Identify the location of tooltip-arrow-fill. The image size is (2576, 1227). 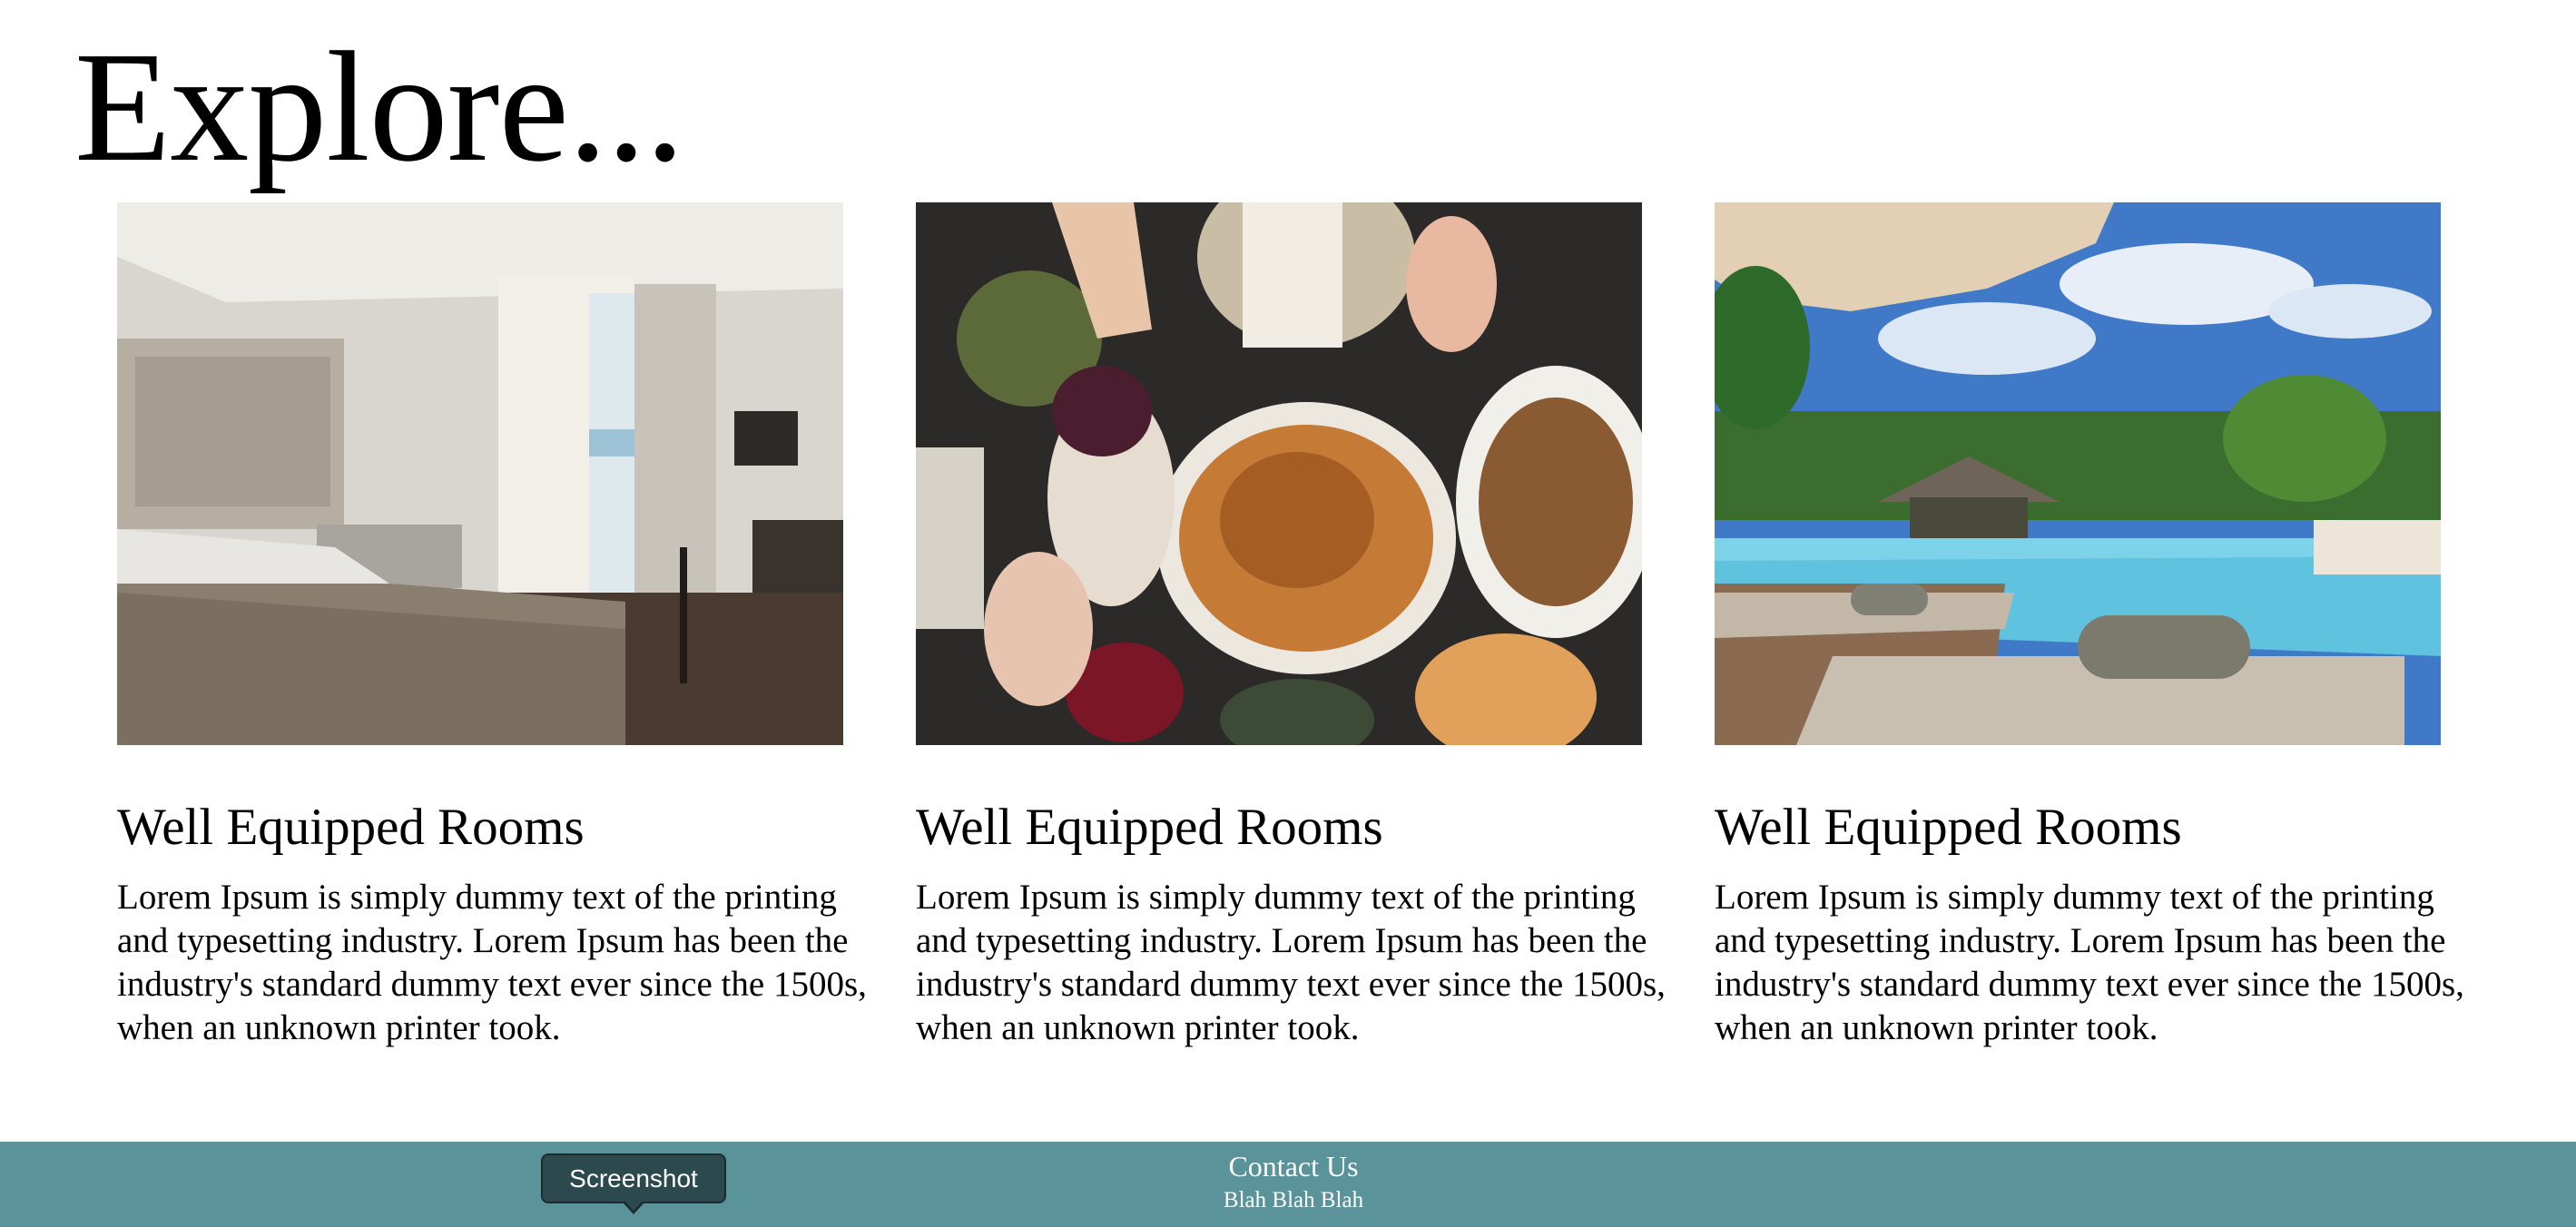
(633, 1206).